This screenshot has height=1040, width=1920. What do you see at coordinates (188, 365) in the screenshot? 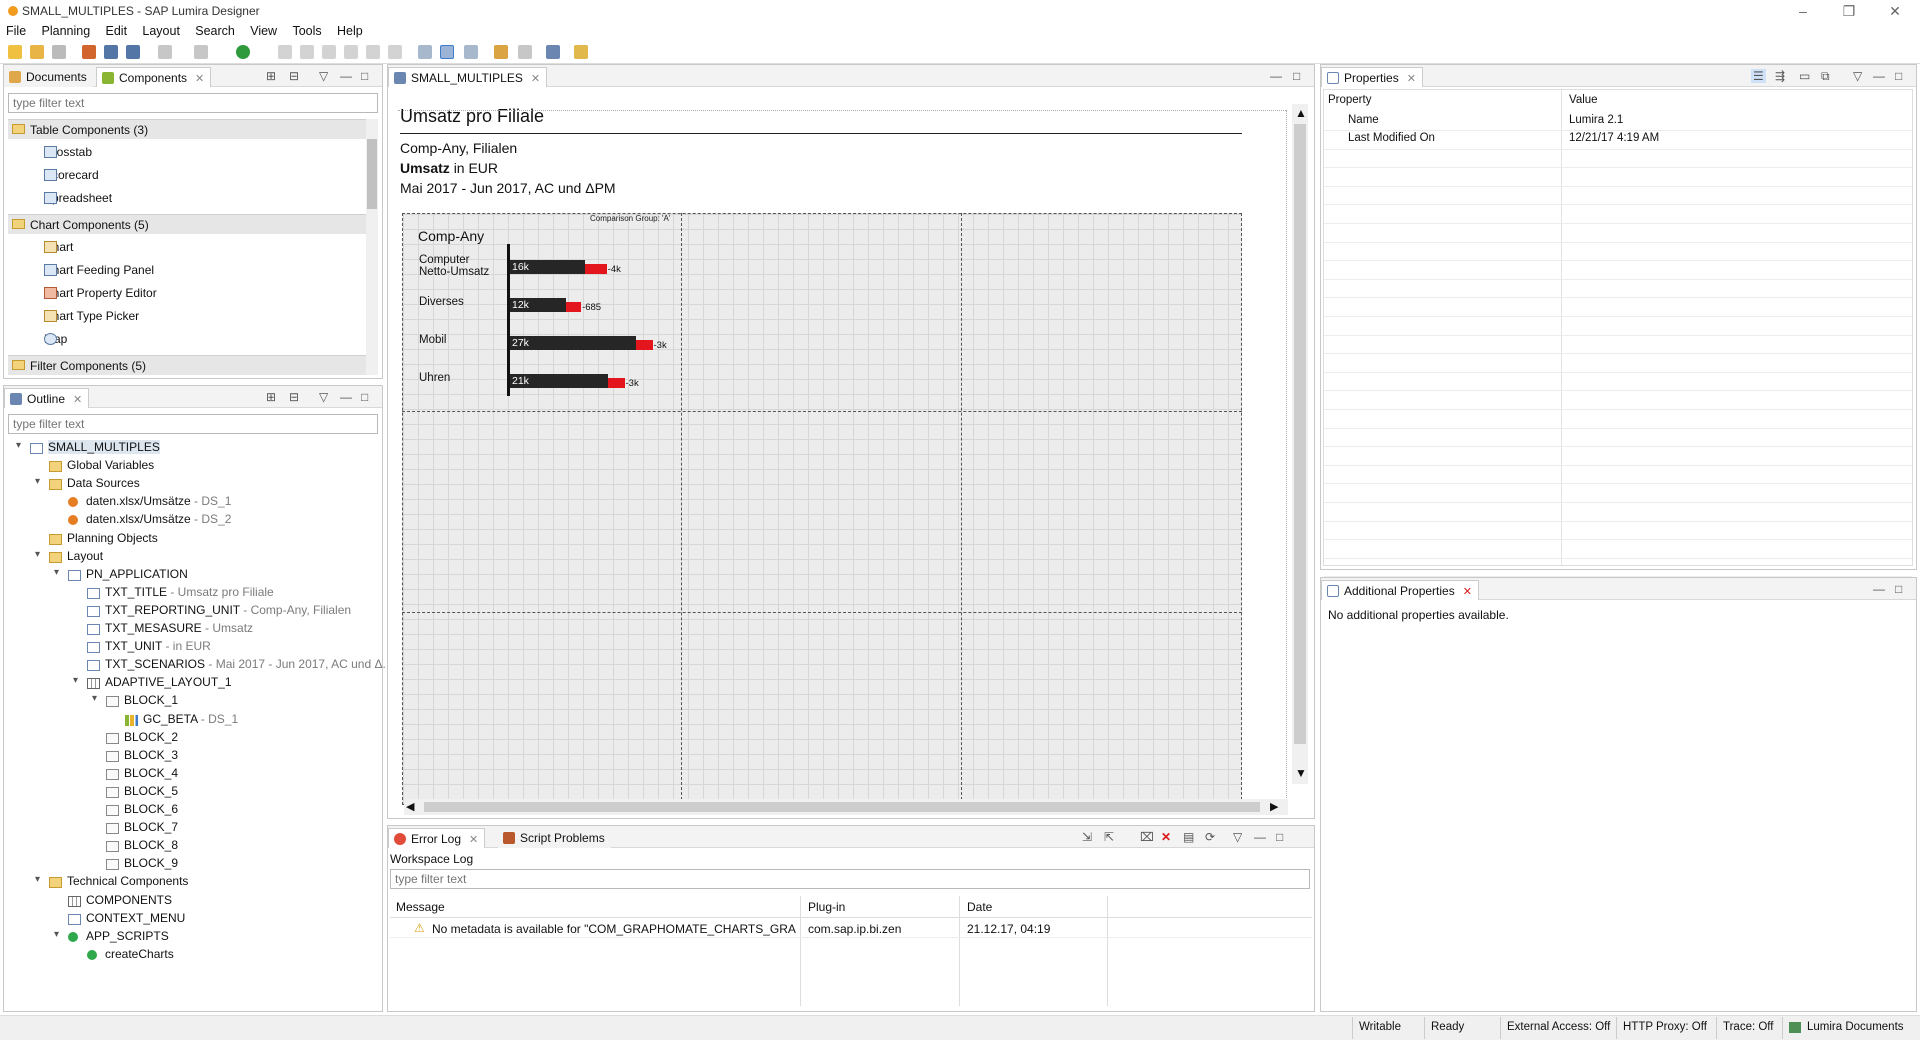
I see `category-filter-components: Filter Components (5)` at bounding box center [188, 365].